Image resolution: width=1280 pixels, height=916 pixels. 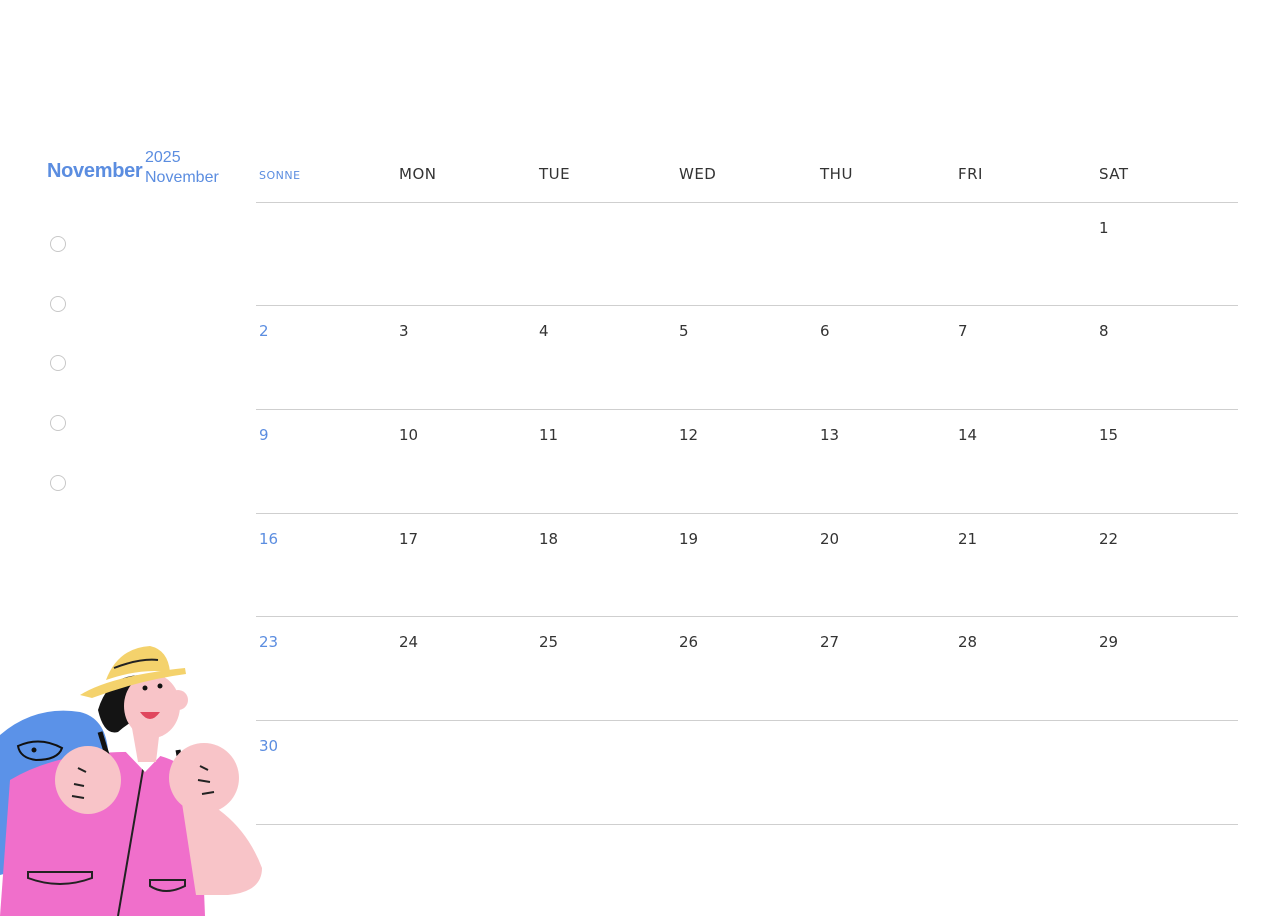 What do you see at coordinates (548, 435) in the screenshot?
I see `day-cell: 11` at bounding box center [548, 435].